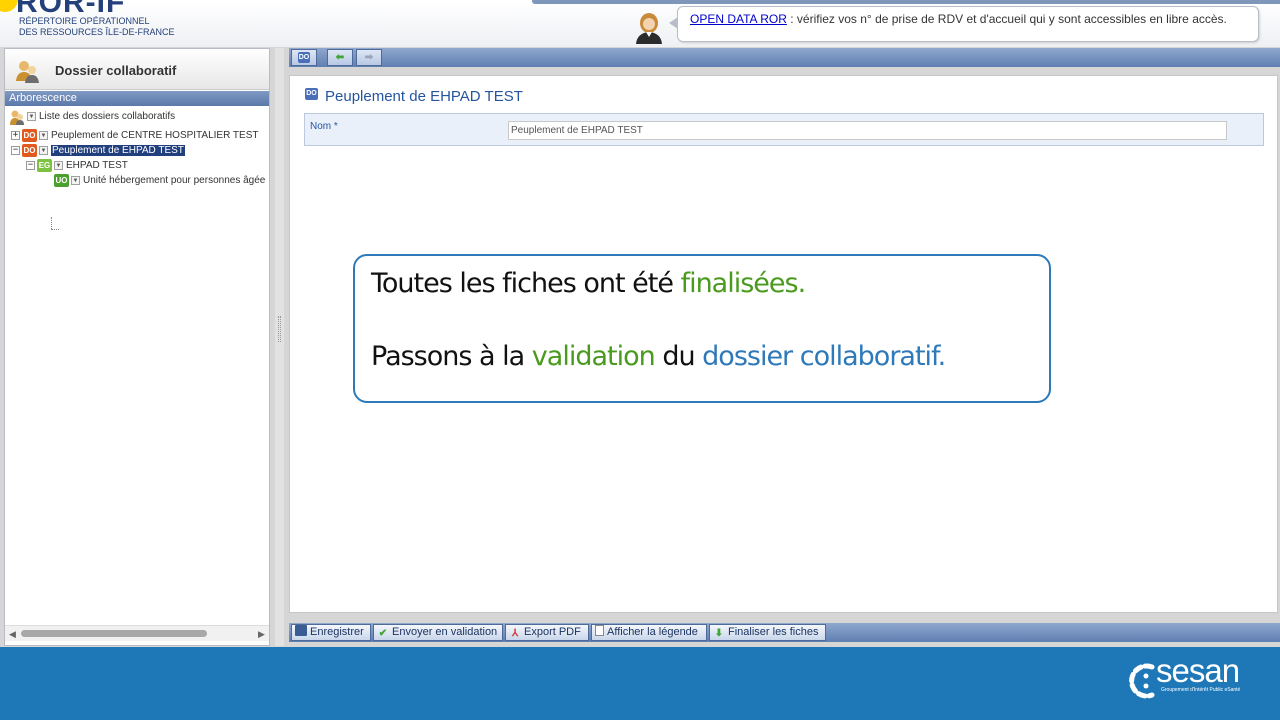 The image size is (1280, 720). Describe the element at coordinates (116, 70) in the screenshot. I see `panel-title: Dossier collaboratif` at that location.